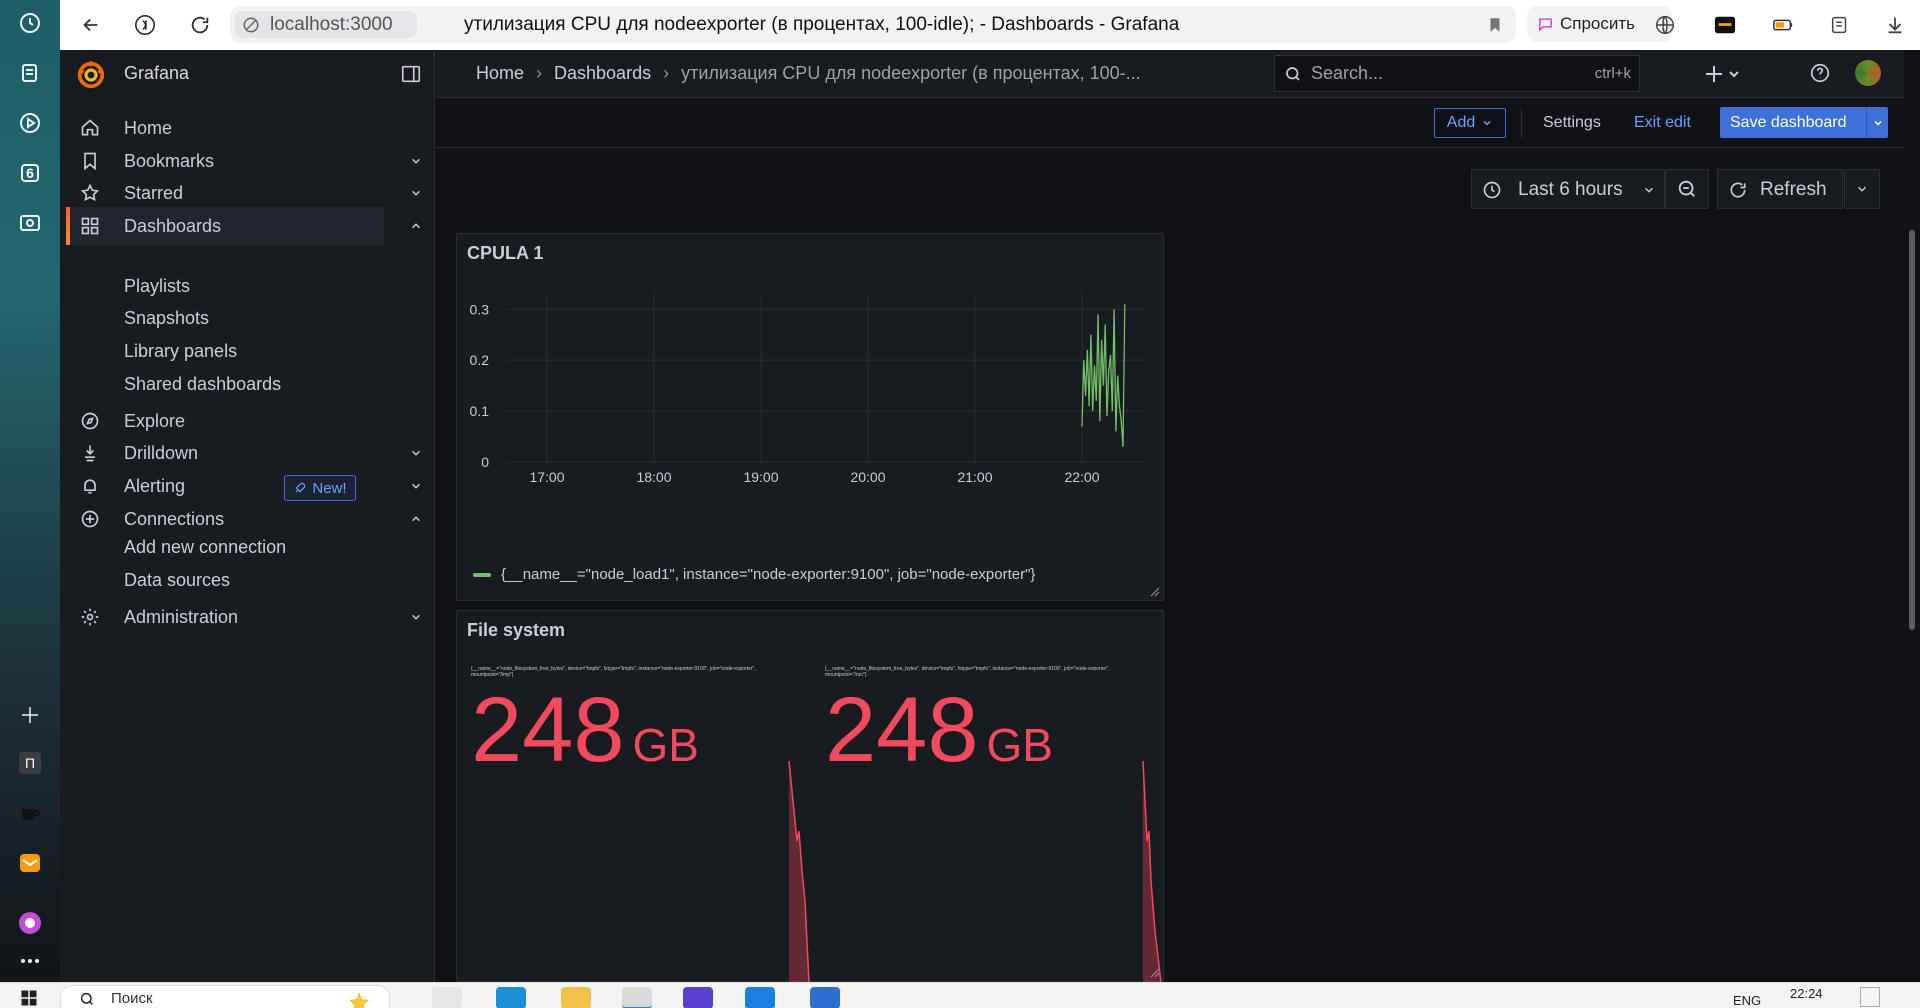 Image resolution: width=1920 pixels, height=1008 pixels. Describe the element at coordinates (825, 997) in the screenshot. I see `powershell-app-icon` at that location.